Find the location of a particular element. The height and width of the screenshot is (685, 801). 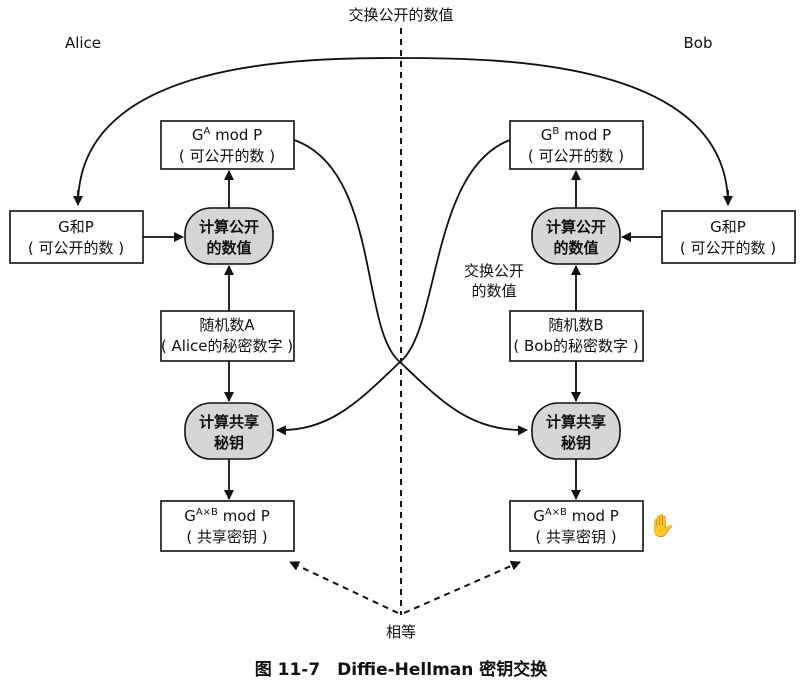

bob-public-result-text: GB mod P is located at coordinates (576, 135).